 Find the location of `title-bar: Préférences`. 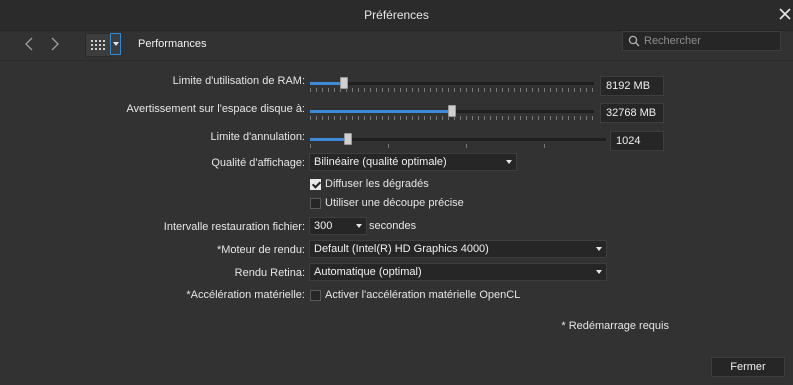

title-bar: Préférences is located at coordinates (396, 15).